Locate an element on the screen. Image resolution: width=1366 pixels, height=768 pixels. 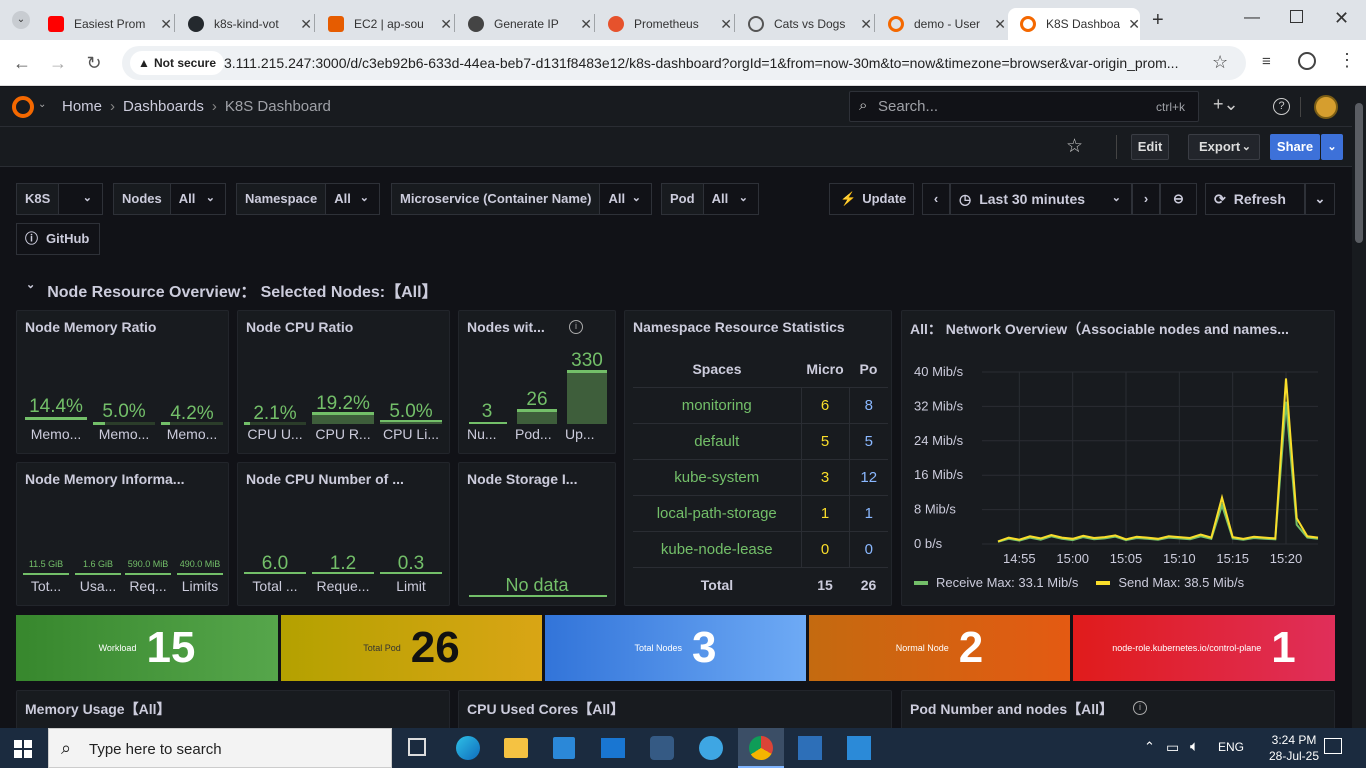
var-nodes: Nodes All ⌄ is located at coordinates (169, 199).